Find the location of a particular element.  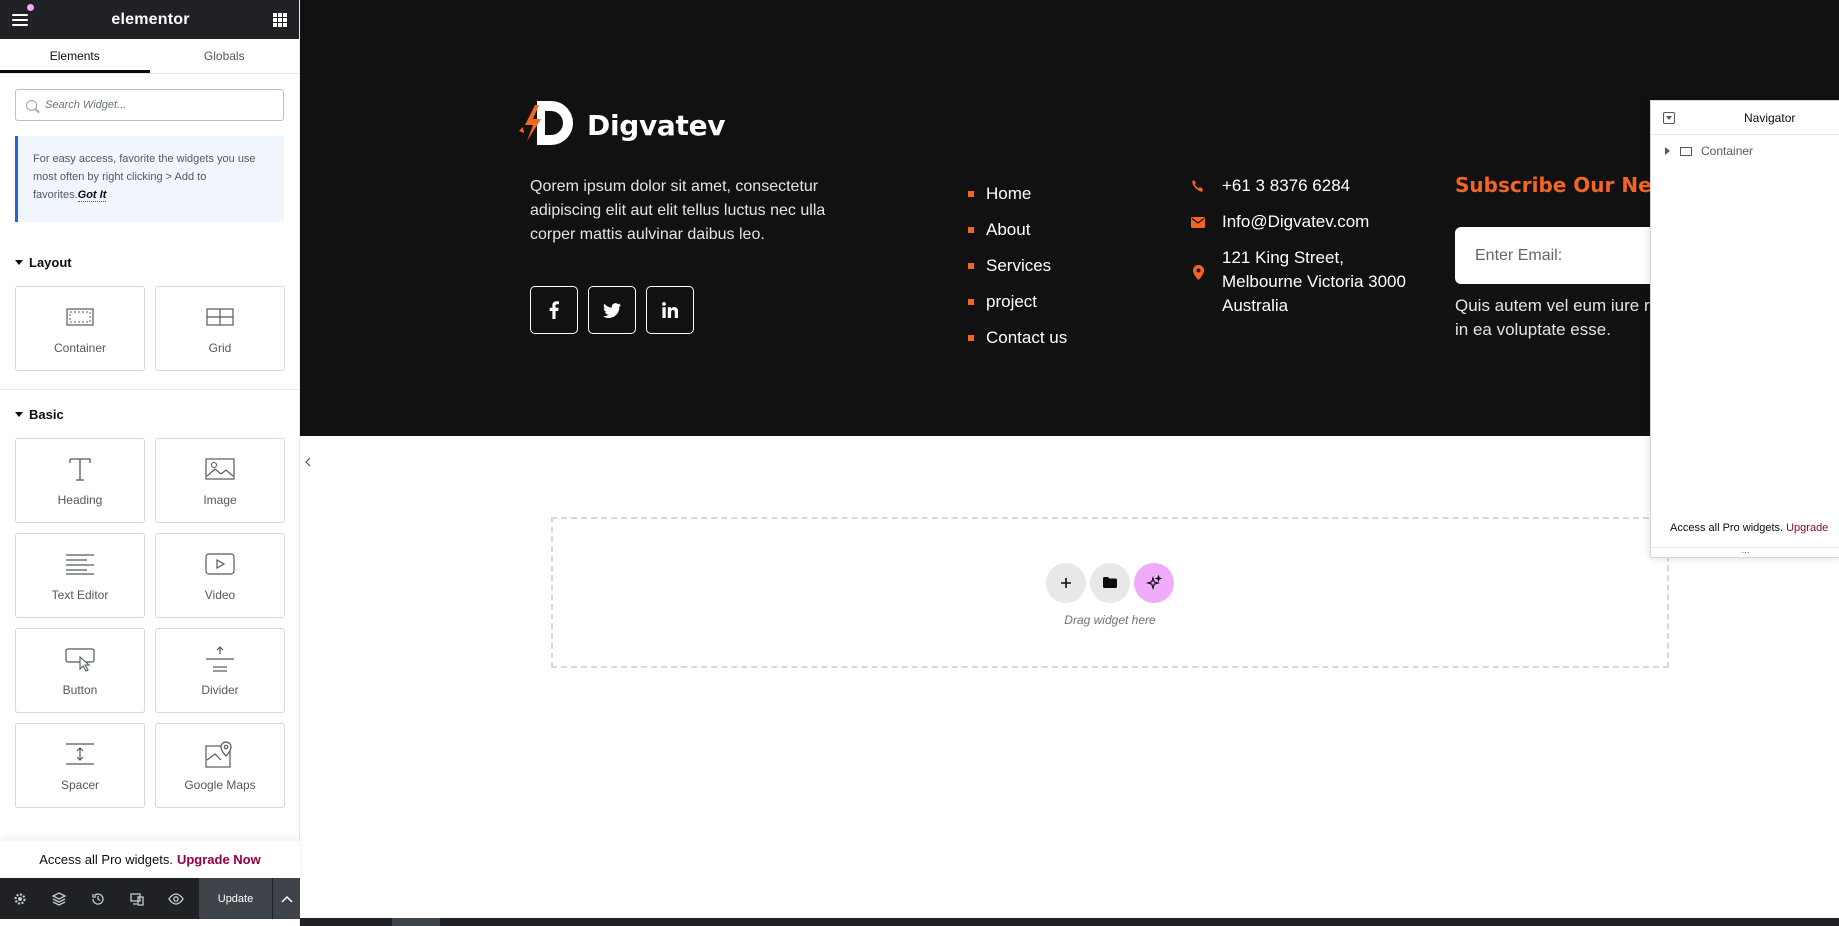

navigator-item-container: Container is located at coordinates (1745, 151).